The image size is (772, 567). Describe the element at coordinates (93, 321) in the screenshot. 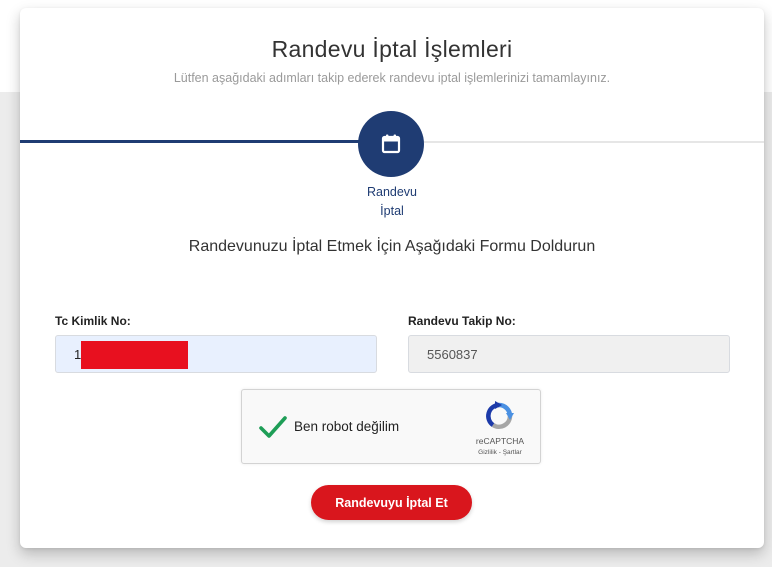

I see `tc-kimlik-label: Tc Kimlik No:` at that location.